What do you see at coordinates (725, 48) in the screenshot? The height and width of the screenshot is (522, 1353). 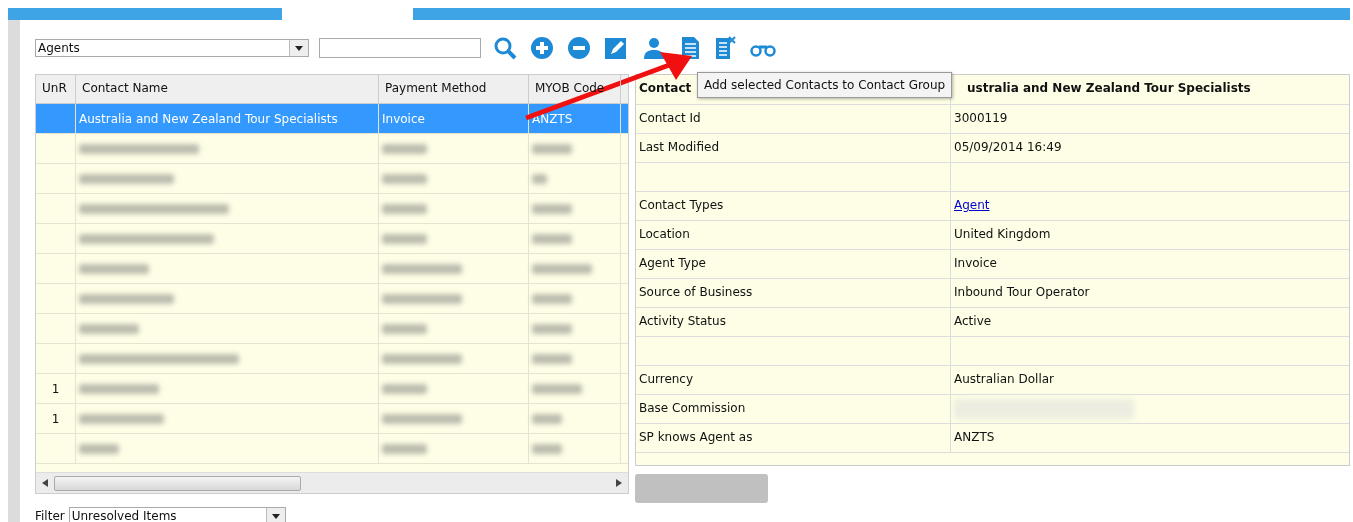 I see `document-x-icon` at bounding box center [725, 48].